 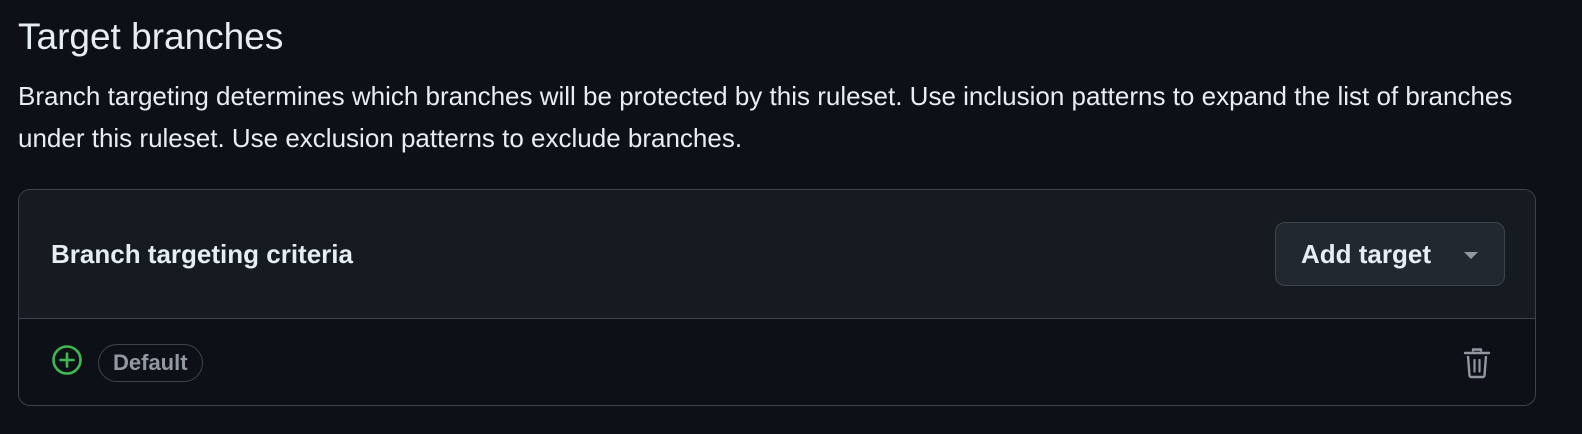 I want to click on trash-icon, so click(x=1477, y=363).